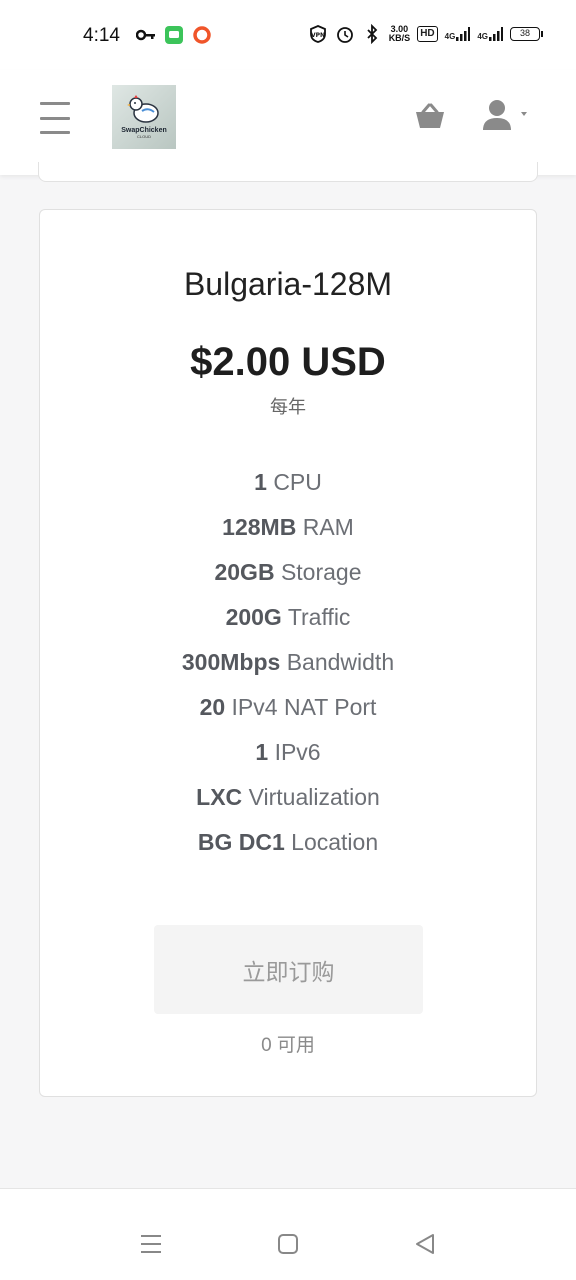 This screenshot has height=1280, width=576. I want to click on signal-icon-2: 4G, so click(490, 34).